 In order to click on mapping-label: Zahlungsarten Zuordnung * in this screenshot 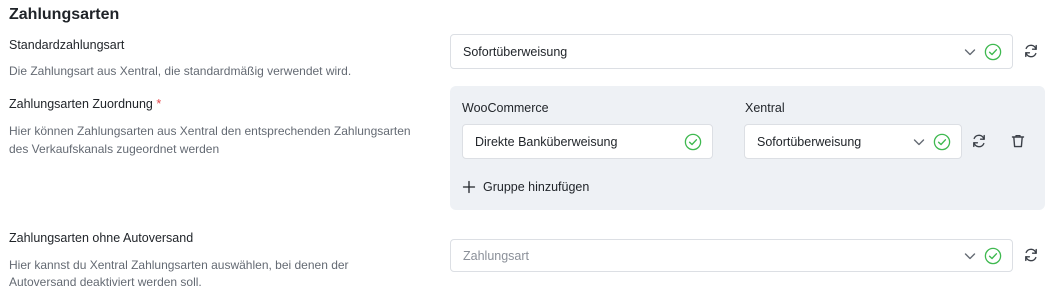, I will do `click(85, 104)`.